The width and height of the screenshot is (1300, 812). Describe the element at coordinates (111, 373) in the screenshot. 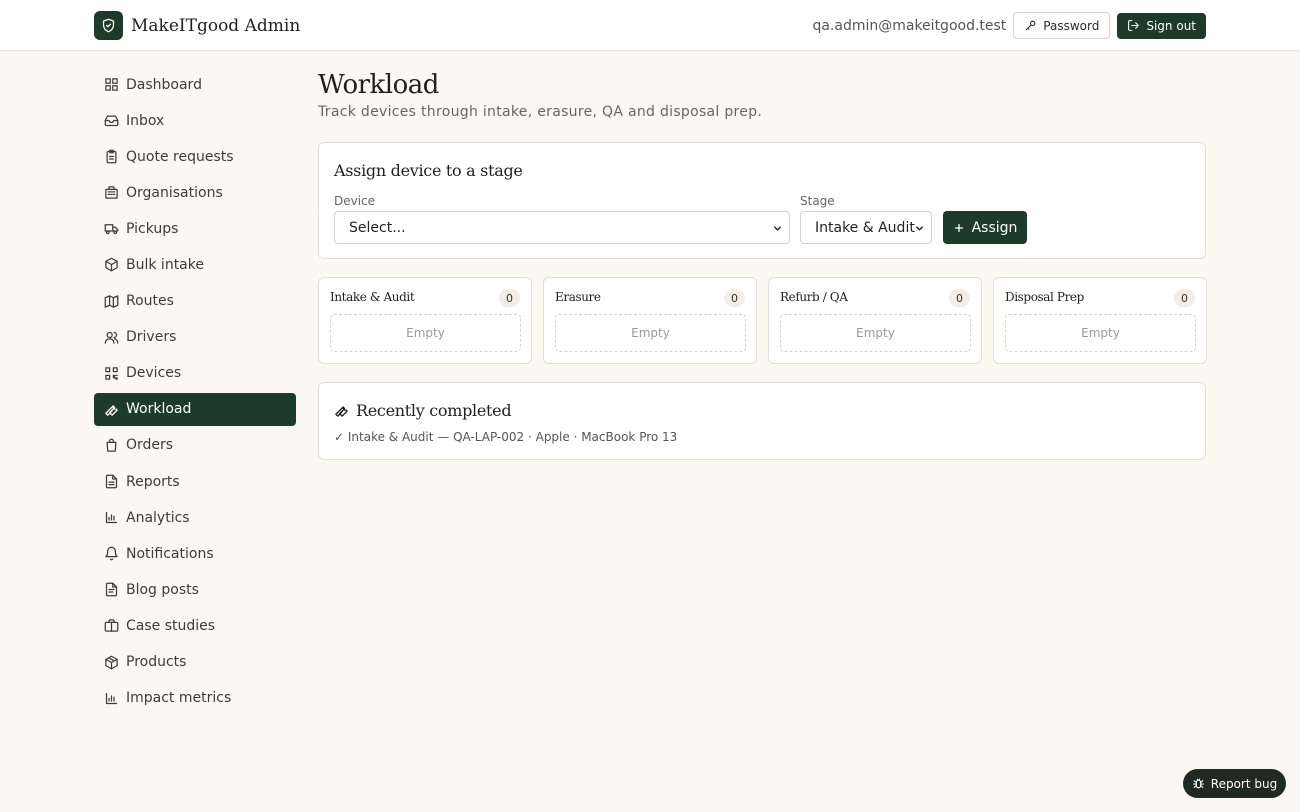

I see `qr-code-icon` at that location.